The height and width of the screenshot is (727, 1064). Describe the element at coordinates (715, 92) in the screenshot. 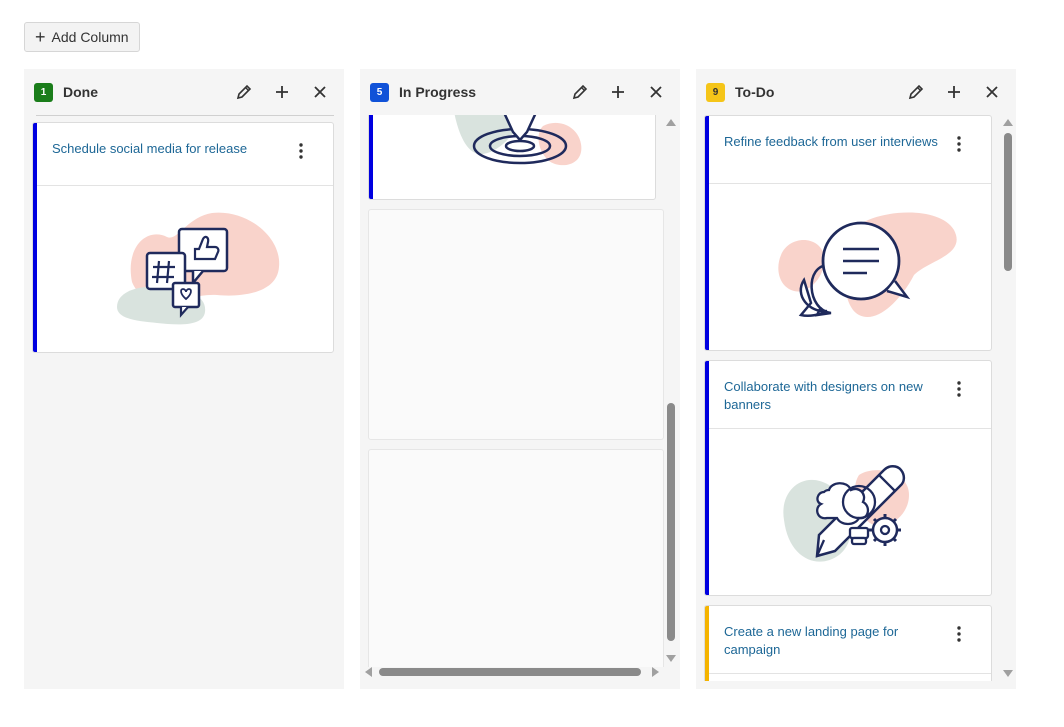

I see `count-badge: 9` at that location.